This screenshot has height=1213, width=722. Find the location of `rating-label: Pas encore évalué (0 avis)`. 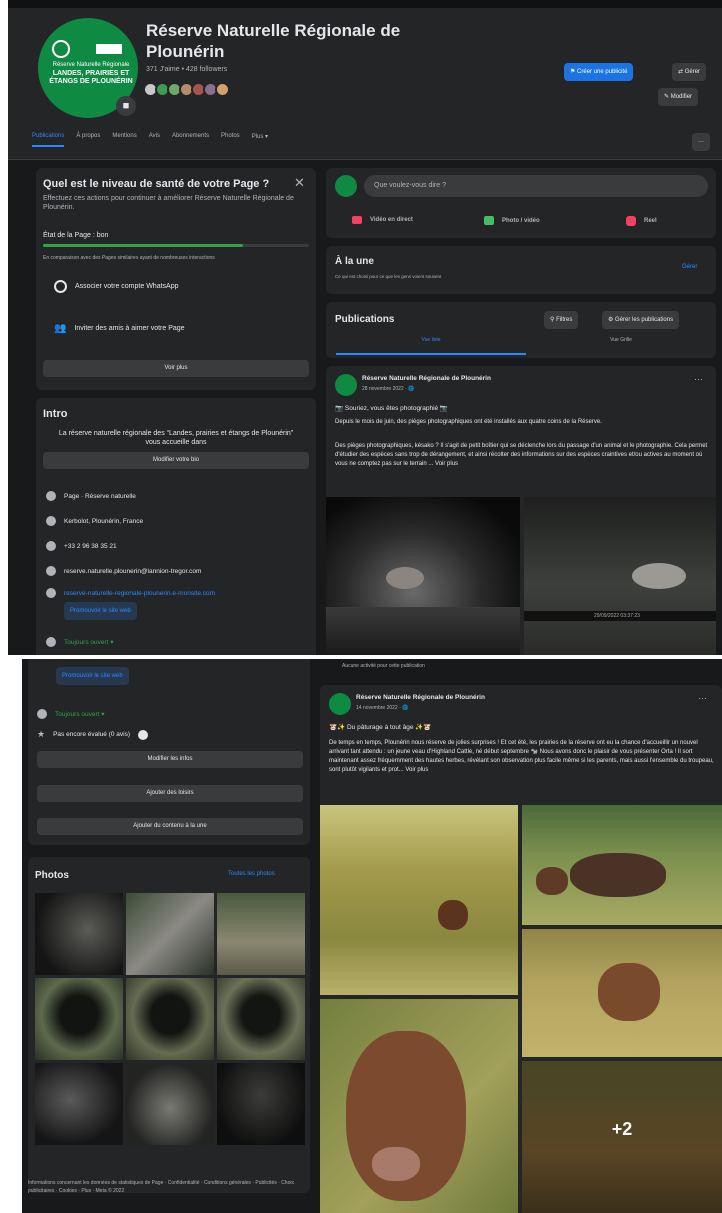

rating-label: Pas encore évalué (0 avis) is located at coordinates (92, 734).